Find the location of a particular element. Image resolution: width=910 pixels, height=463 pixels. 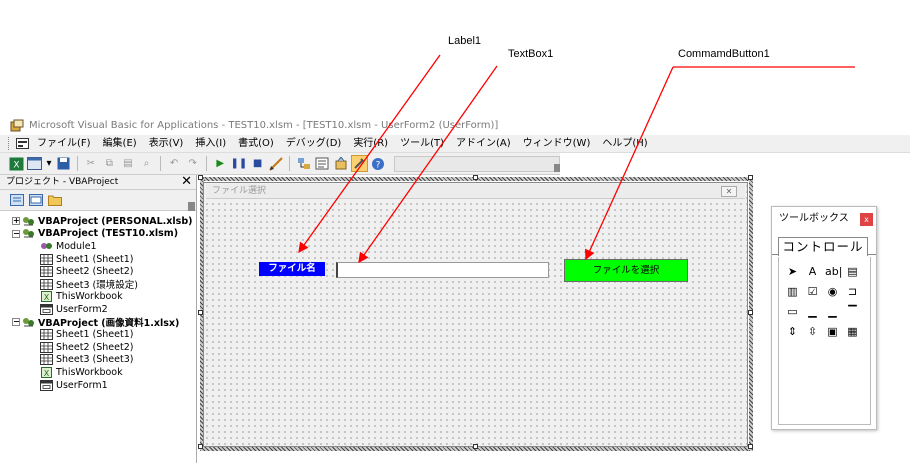

tree-project-node: − VBAProject (TEST10.xlsm) is located at coordinates (98, 234).